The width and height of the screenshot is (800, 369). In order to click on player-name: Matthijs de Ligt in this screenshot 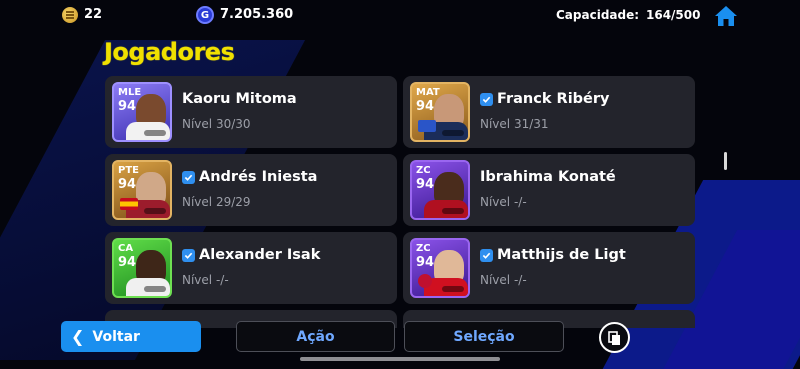, I will do `click(561, 255)`.